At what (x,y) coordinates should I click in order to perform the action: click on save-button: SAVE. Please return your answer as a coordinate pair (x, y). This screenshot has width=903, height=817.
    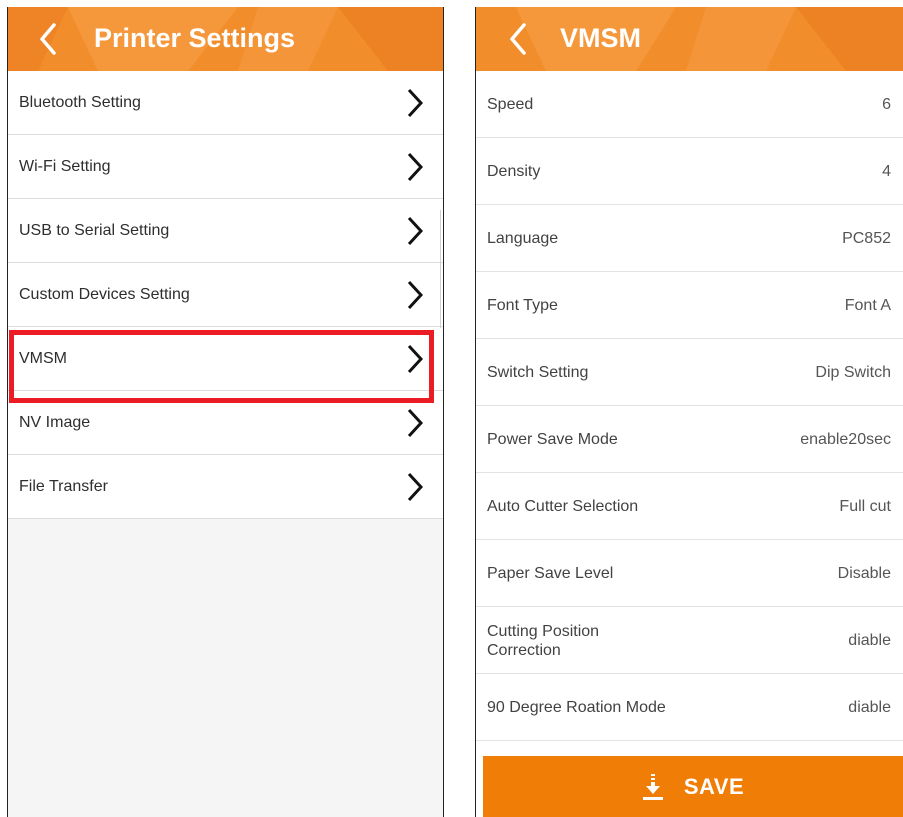
    Looking at the image, I should click on (693, 786).